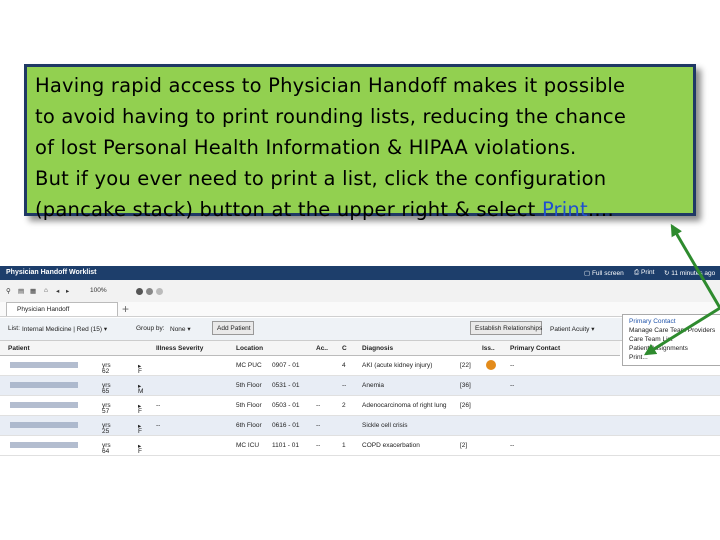 This screenshot has width=720, height=540. Describe the element at coordinates (233, 328) in the screenshot. I see `add-patient-button: Add Patient` at that location.